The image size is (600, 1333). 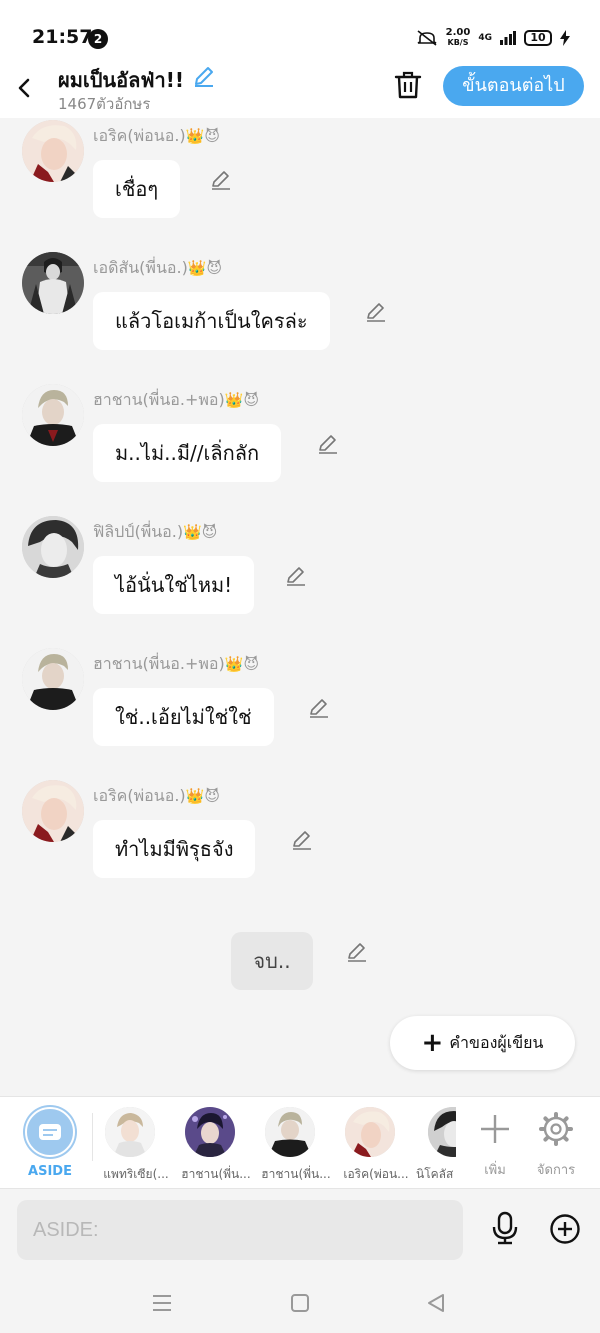 What do you see at coordinates (159, 399) in the screenshot?
I see `sender-label: ฮาชาน(พี่นอ.+พอ)` at bounding box center [159, 399].